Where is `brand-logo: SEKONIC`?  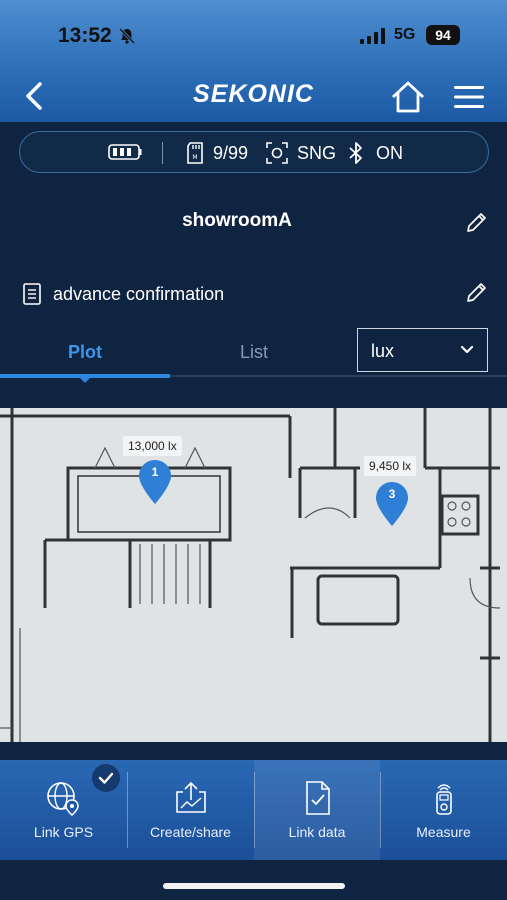
brand-logo: SEKONIC is located at coordinates (253, 94).